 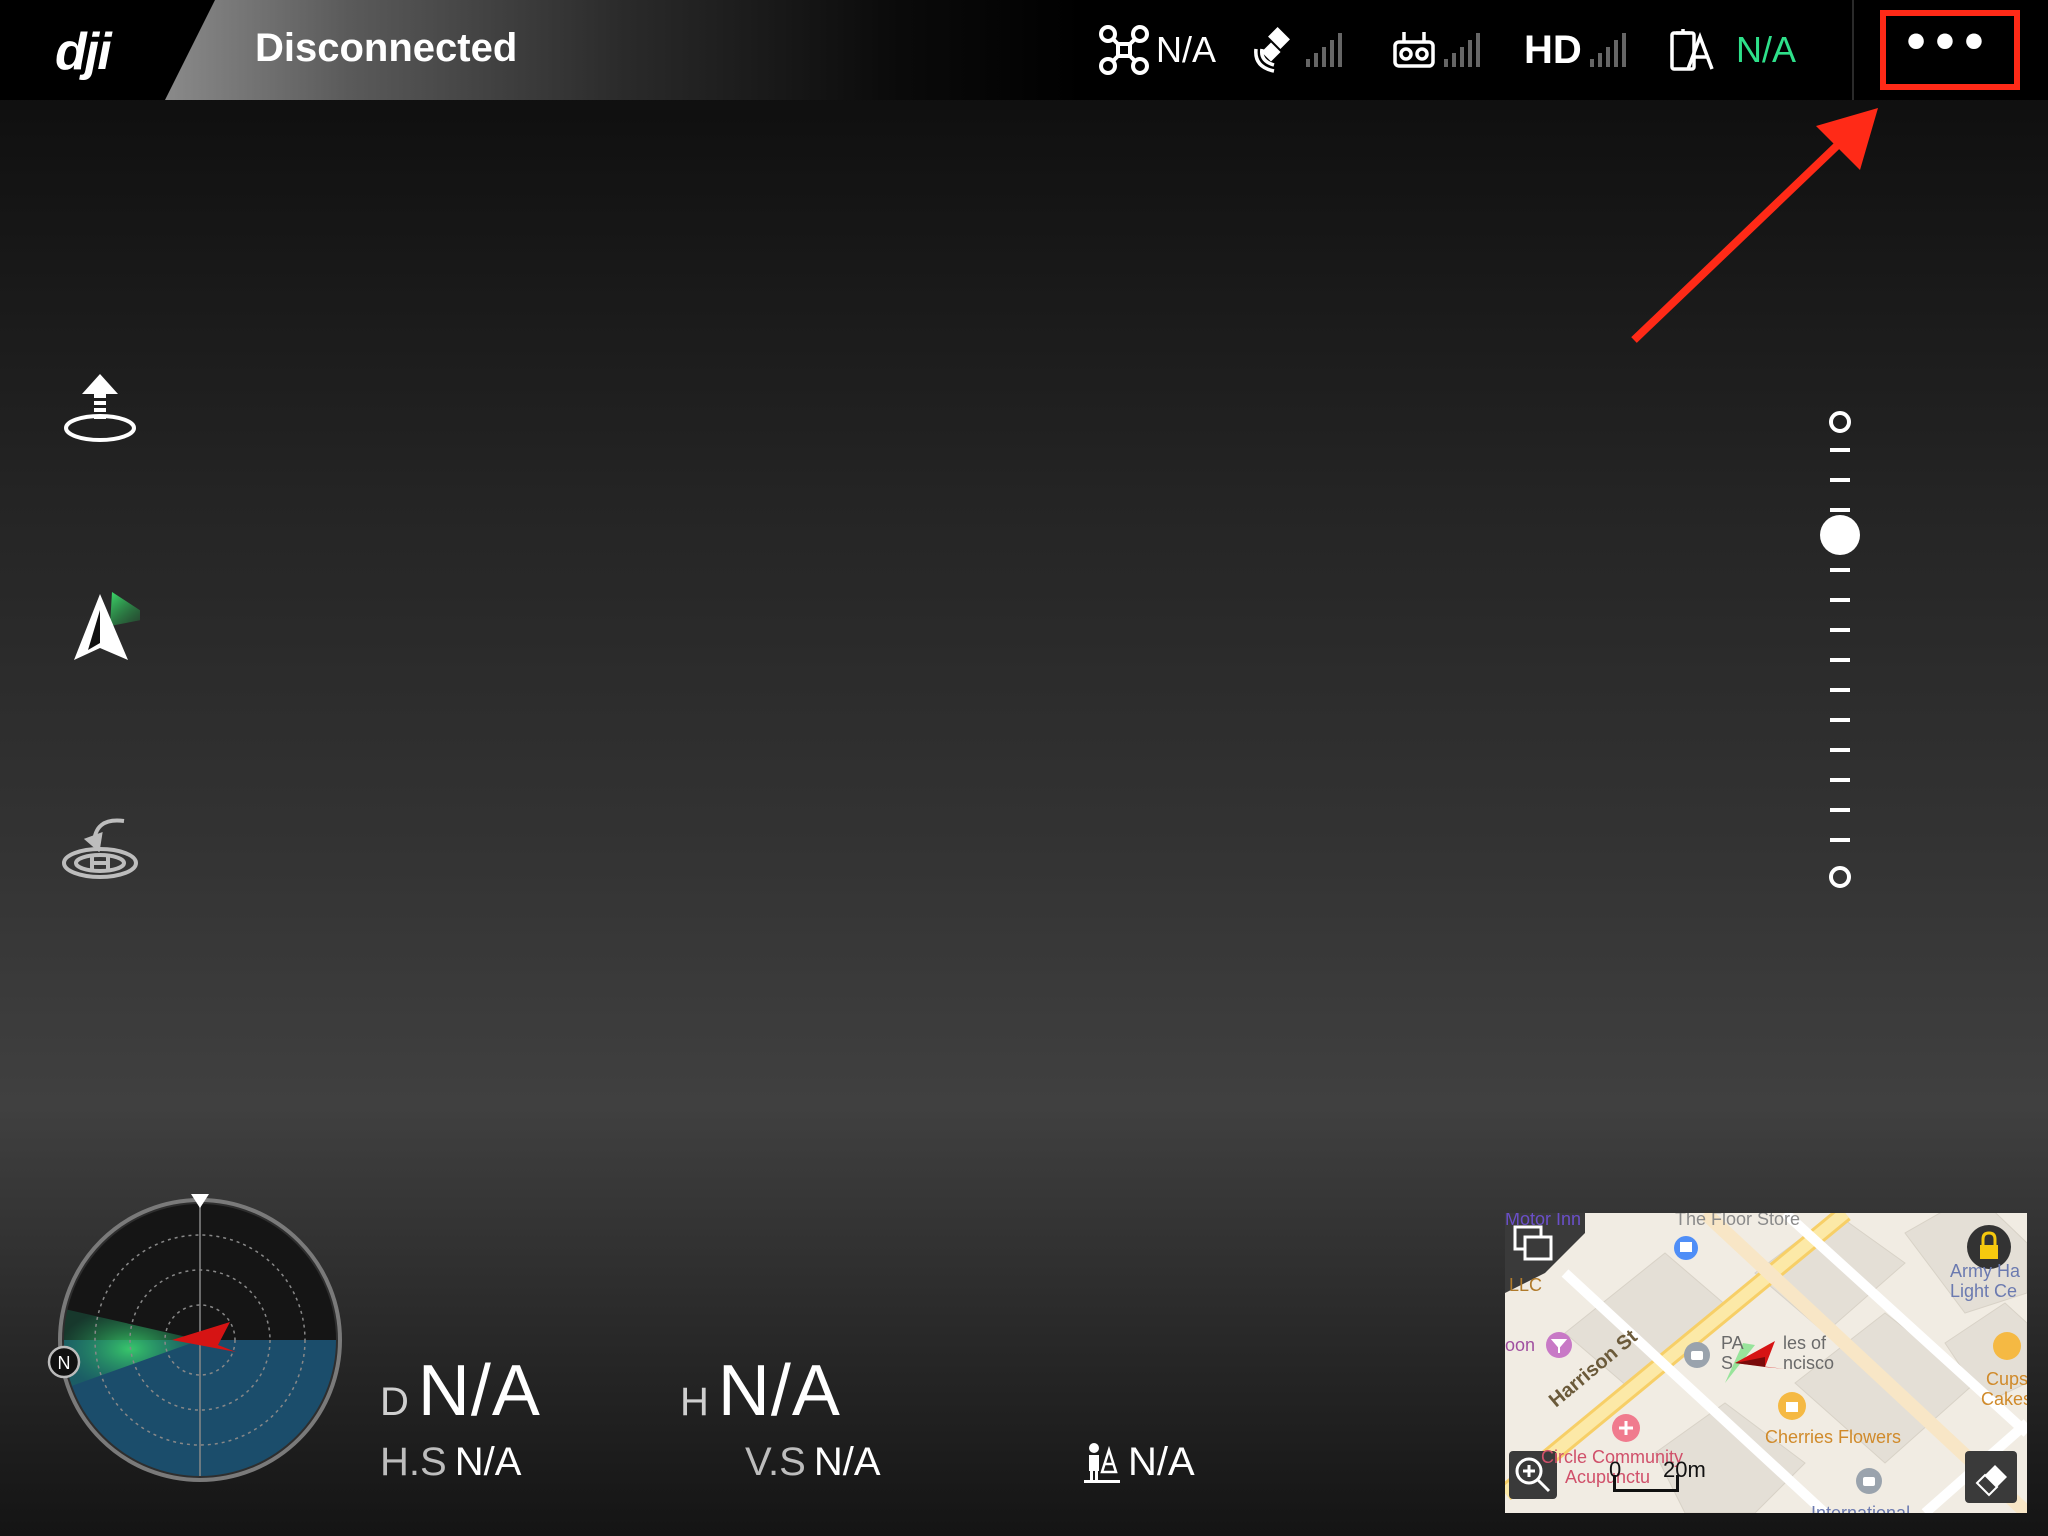 I want to click on connection-status: Disconnected, so click(x=386, y=48).